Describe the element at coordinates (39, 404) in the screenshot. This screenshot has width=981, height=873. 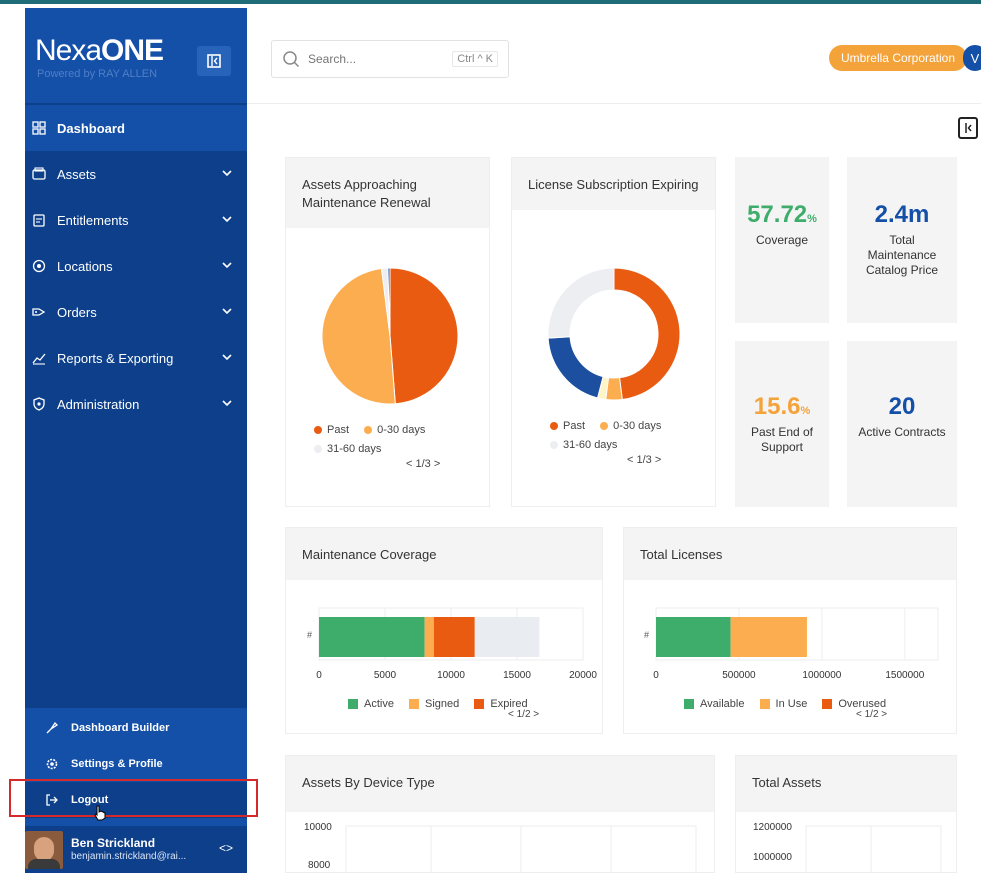
I see `shield-gear-icon` at that location.